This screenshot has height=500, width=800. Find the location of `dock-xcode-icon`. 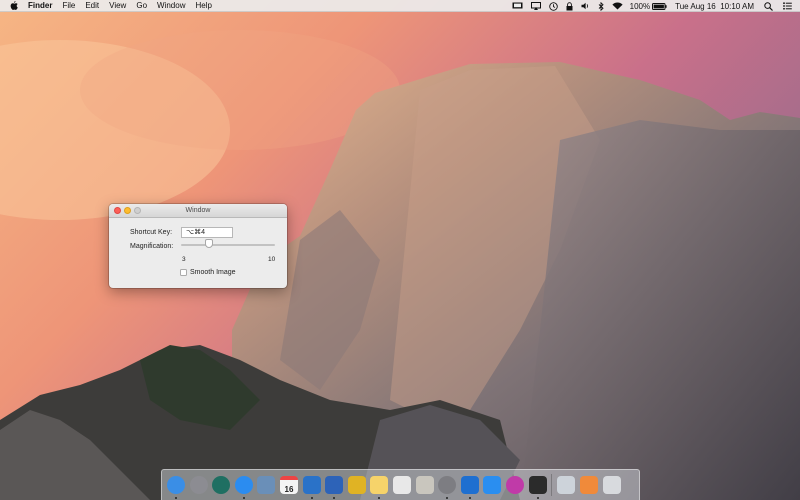

dock-xcode-icon is located at coordinates (470, 486).